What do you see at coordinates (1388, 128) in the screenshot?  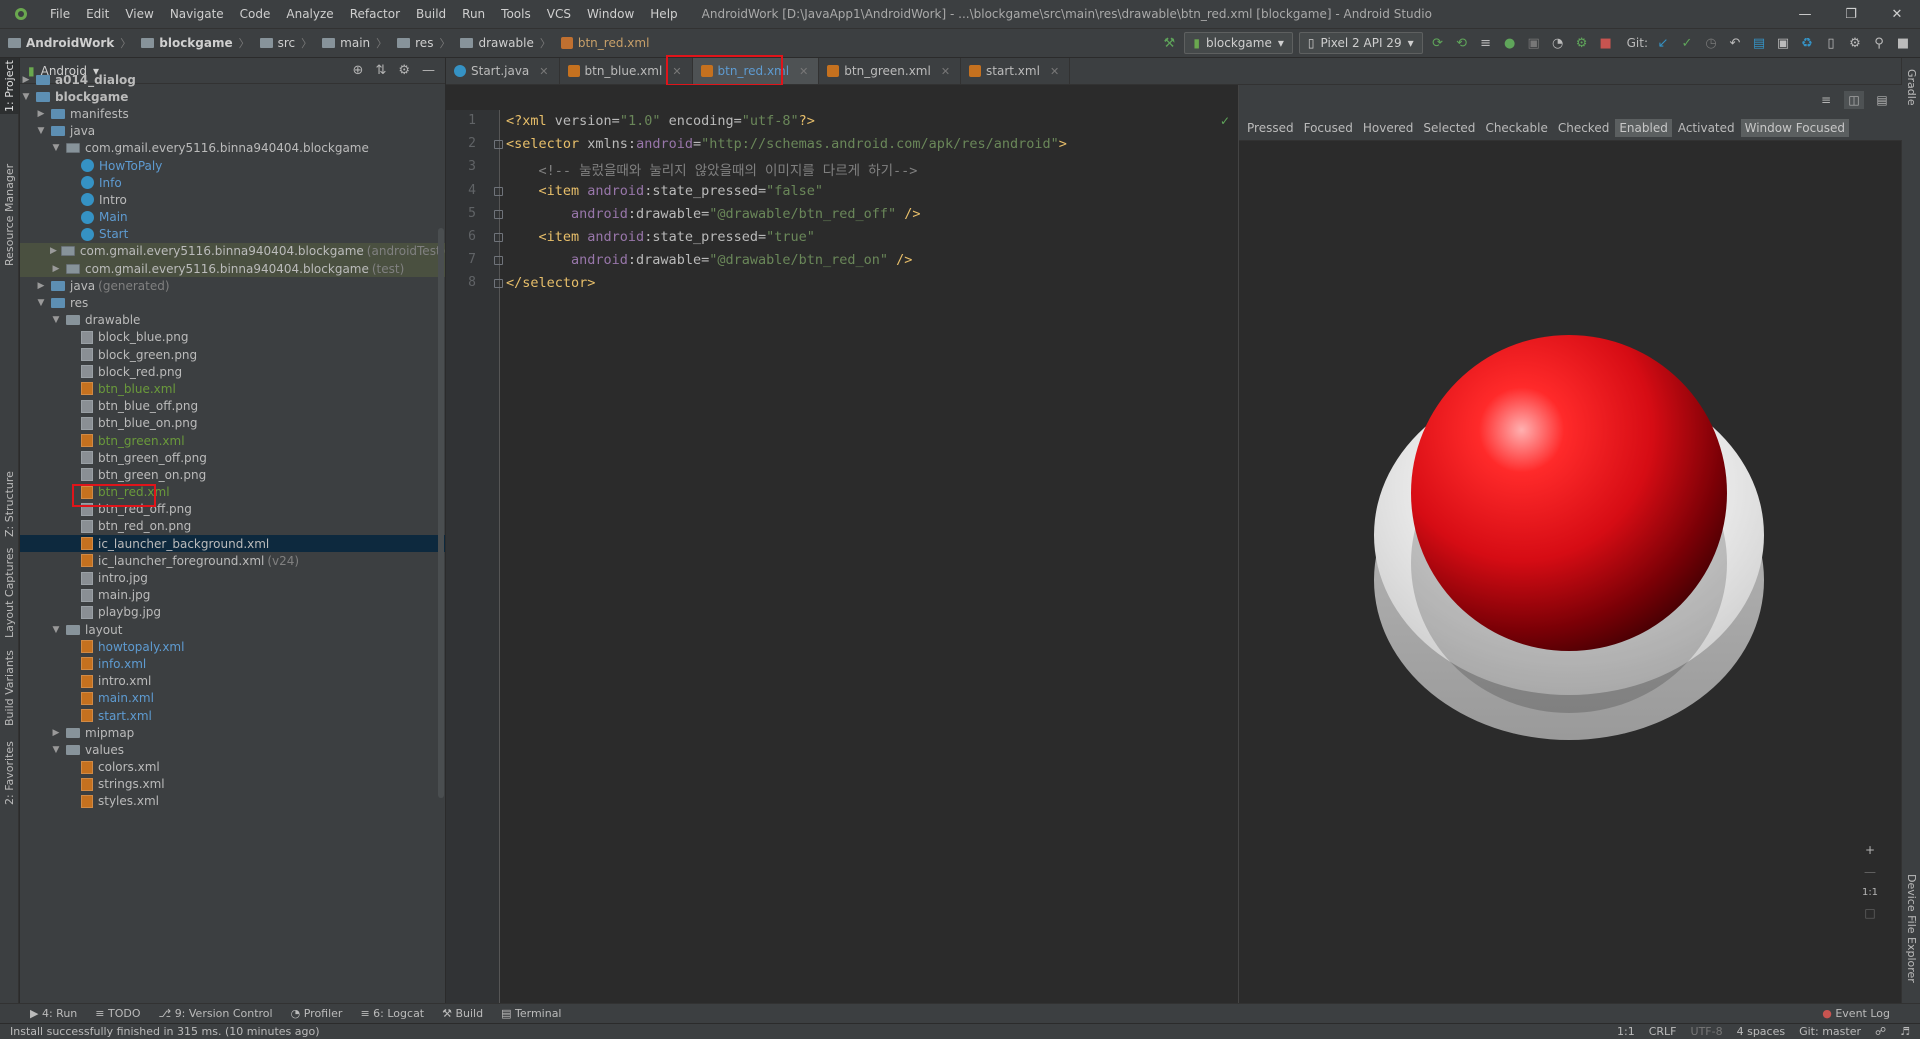 I see `state-toggle-hovered: Hovered` at bounding box center [1388, 128].